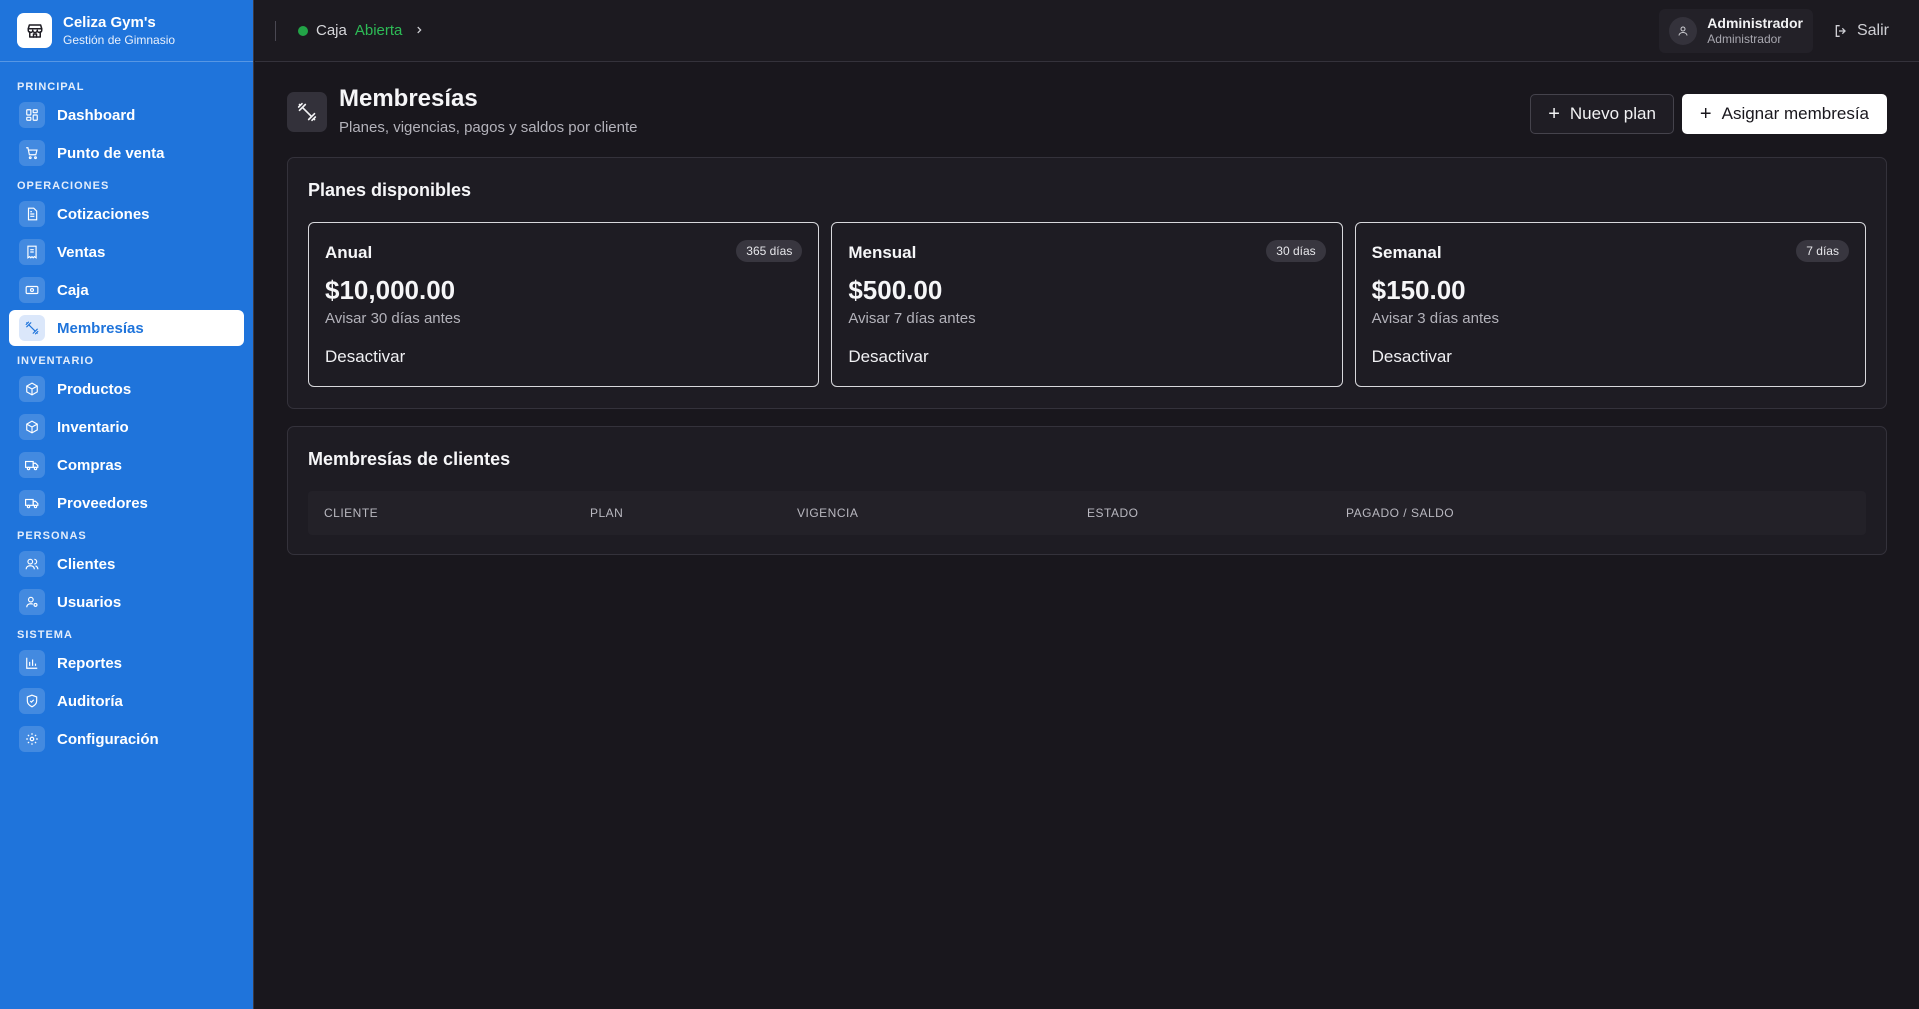 The width and height of the screenshot is (1919, 1009). What do you see at coordinates (275, 30) in the screenshot?
I see `topbar-divider` at bounding box center [275, 30].